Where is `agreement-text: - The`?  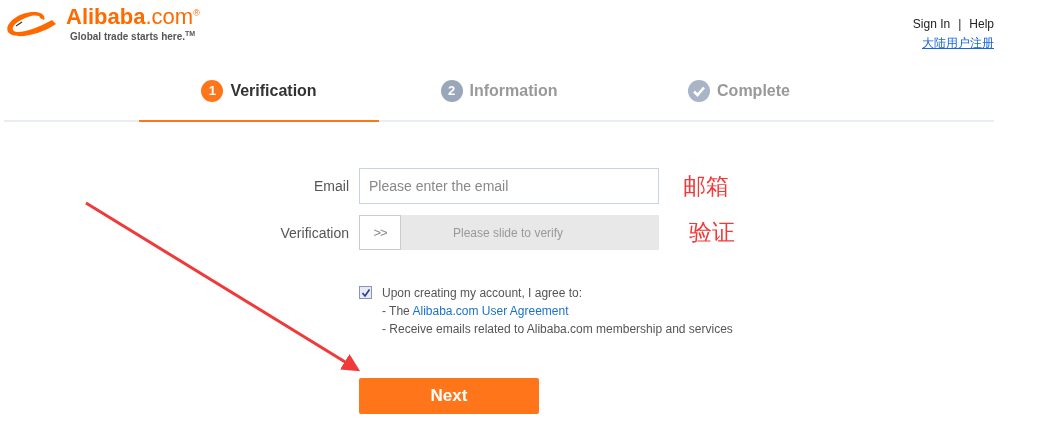 agreement-text: - The is located at coordinates (396, 311).